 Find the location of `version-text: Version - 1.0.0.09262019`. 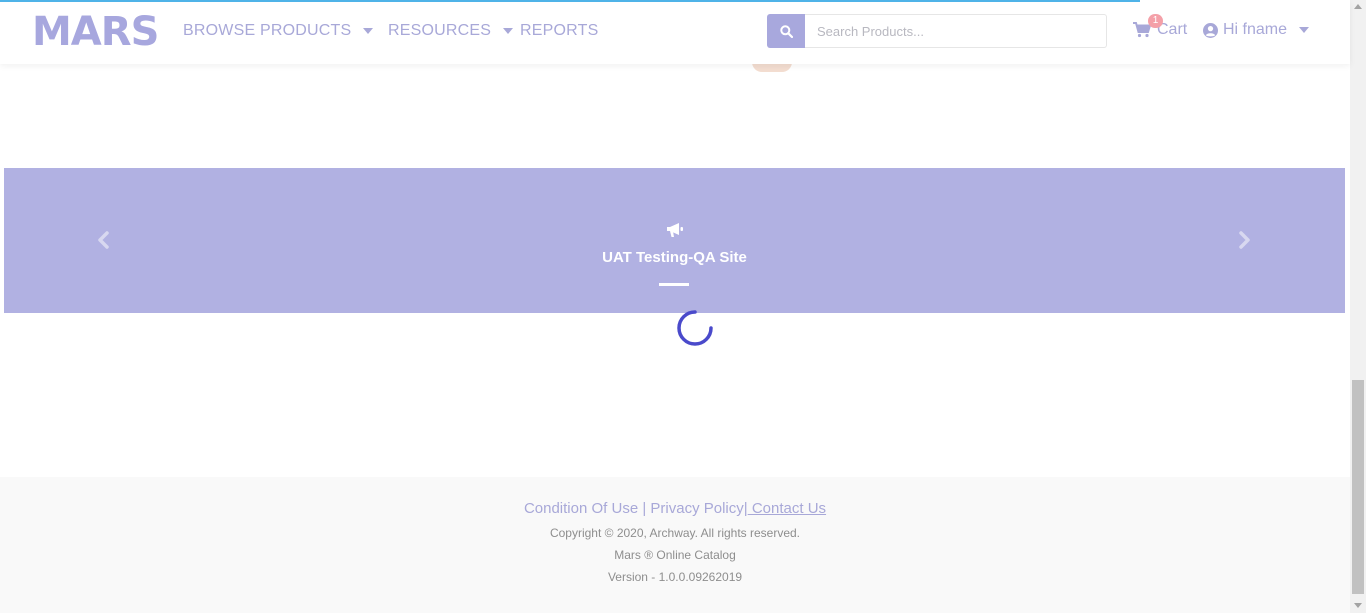

version-text: Version - 1.0.0.09262019 is located at coordinates (675, 577).